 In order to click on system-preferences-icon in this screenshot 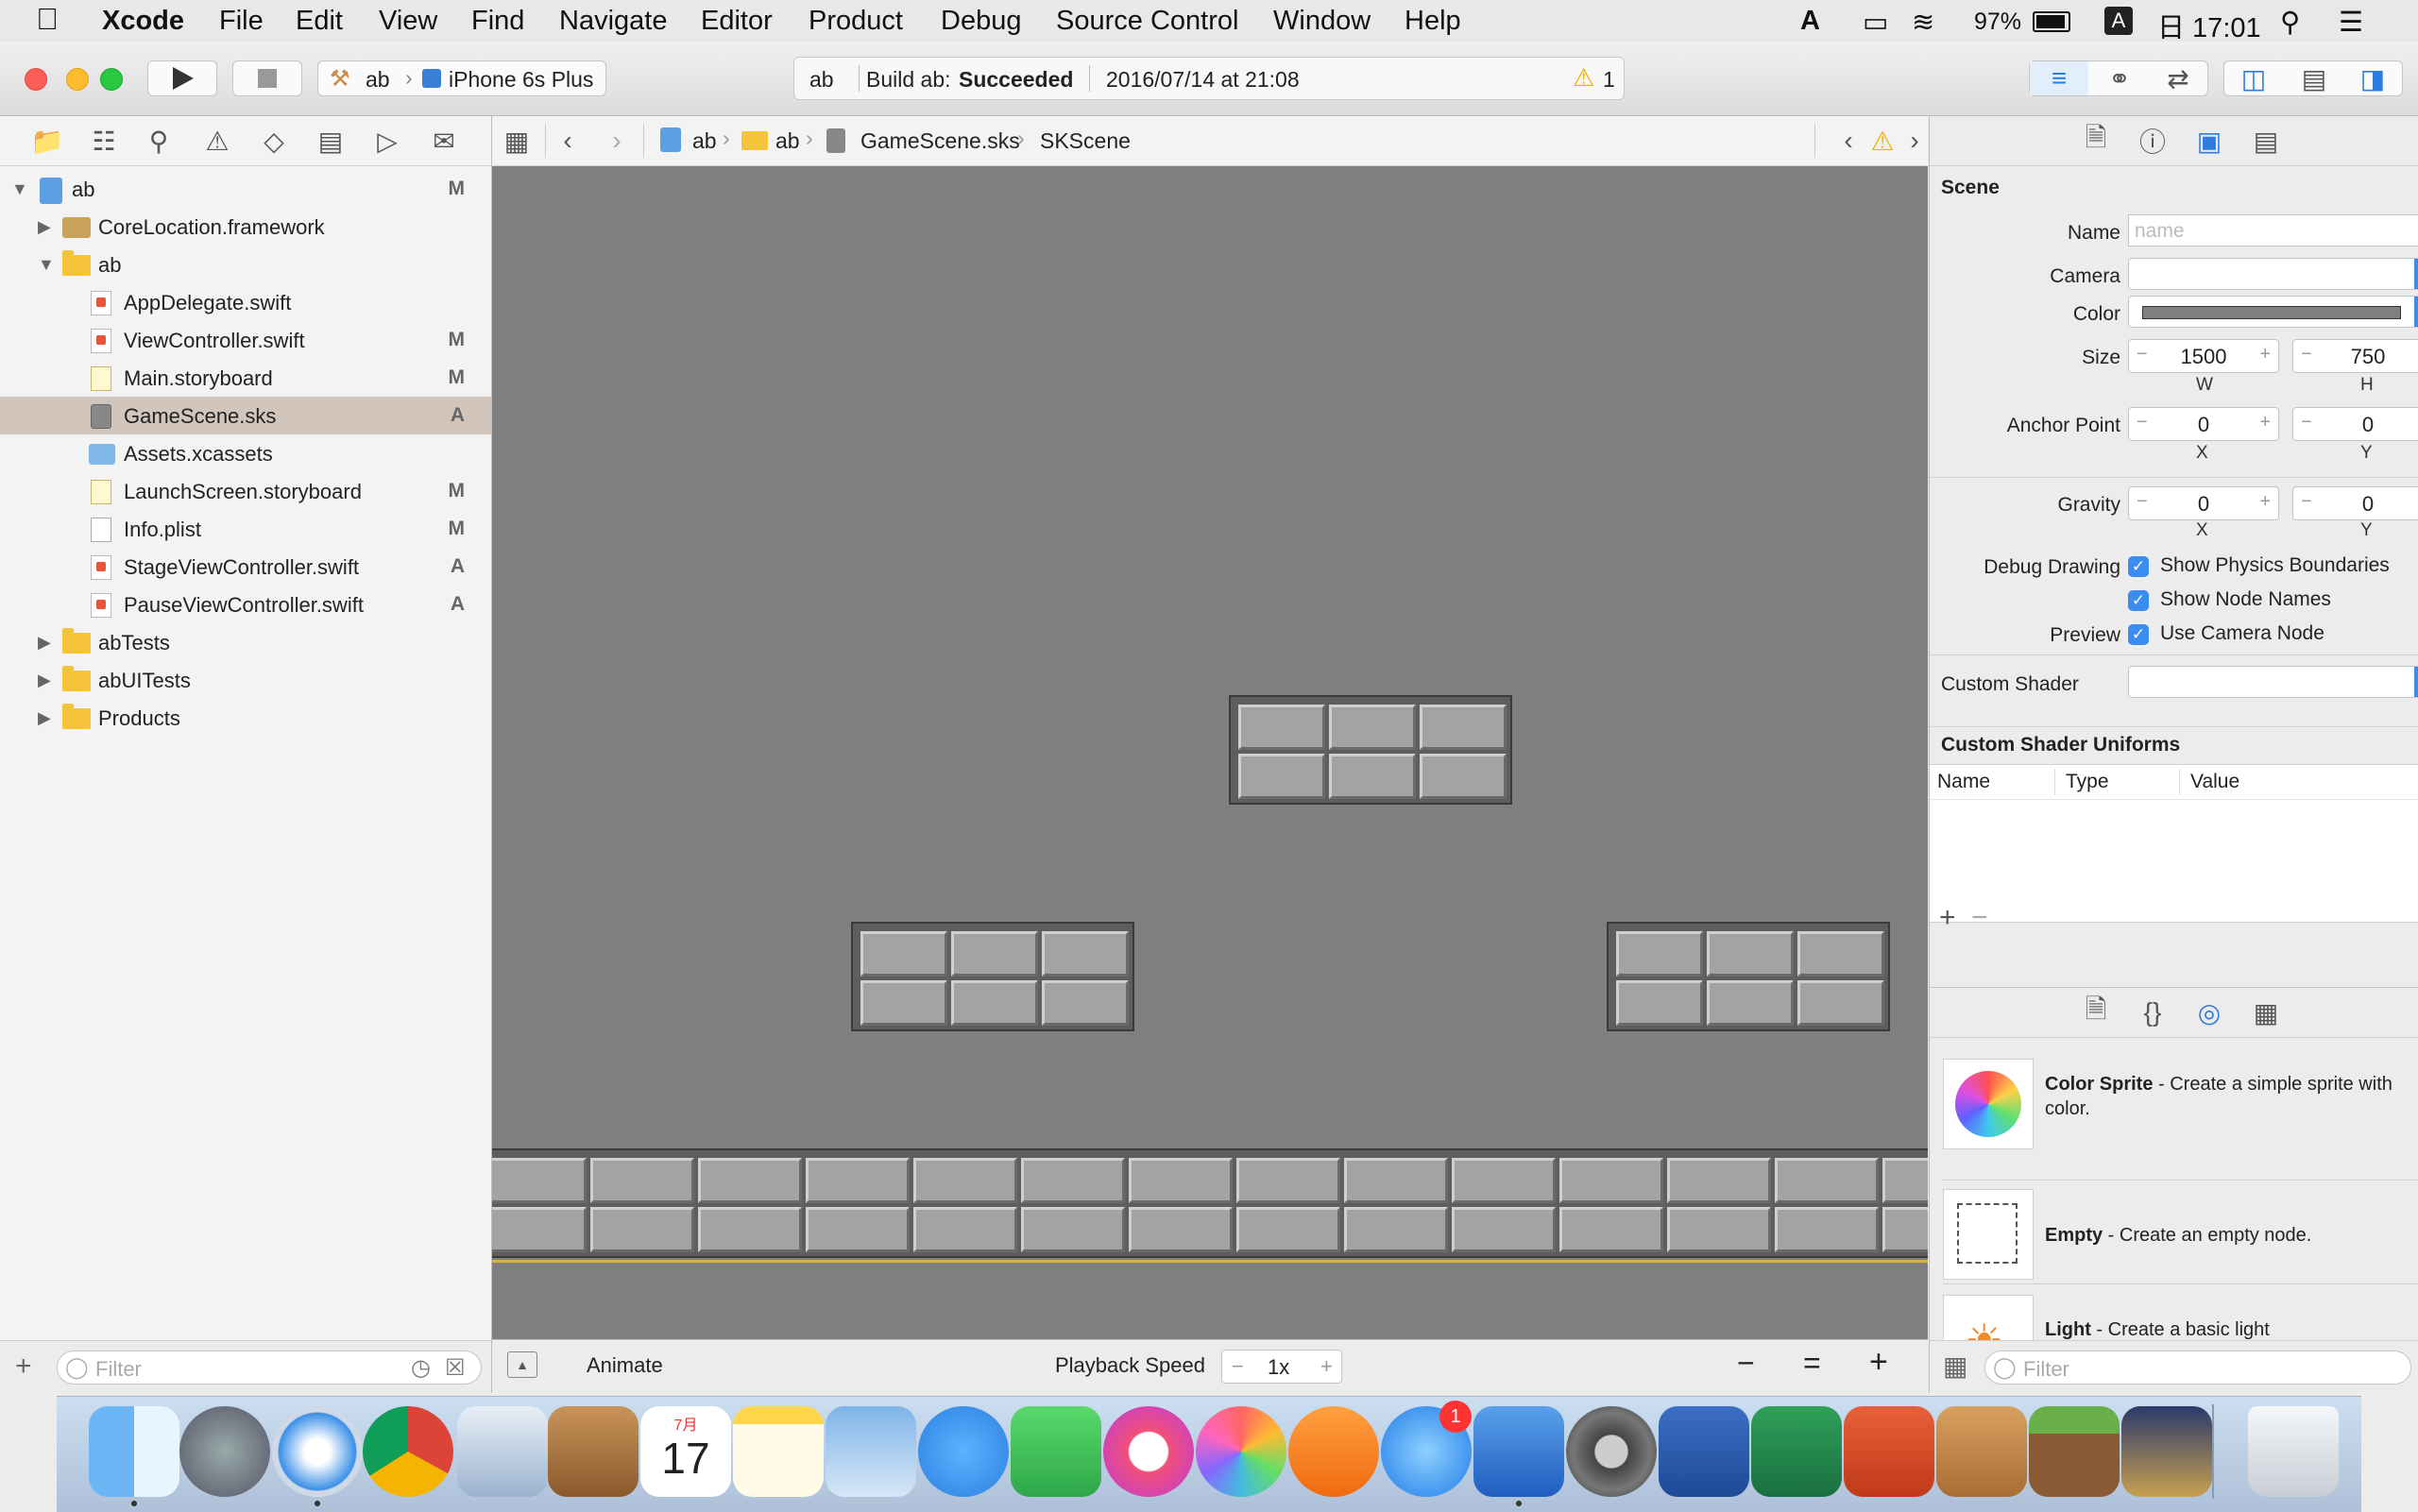, I will do `click(1612, 1452)`.